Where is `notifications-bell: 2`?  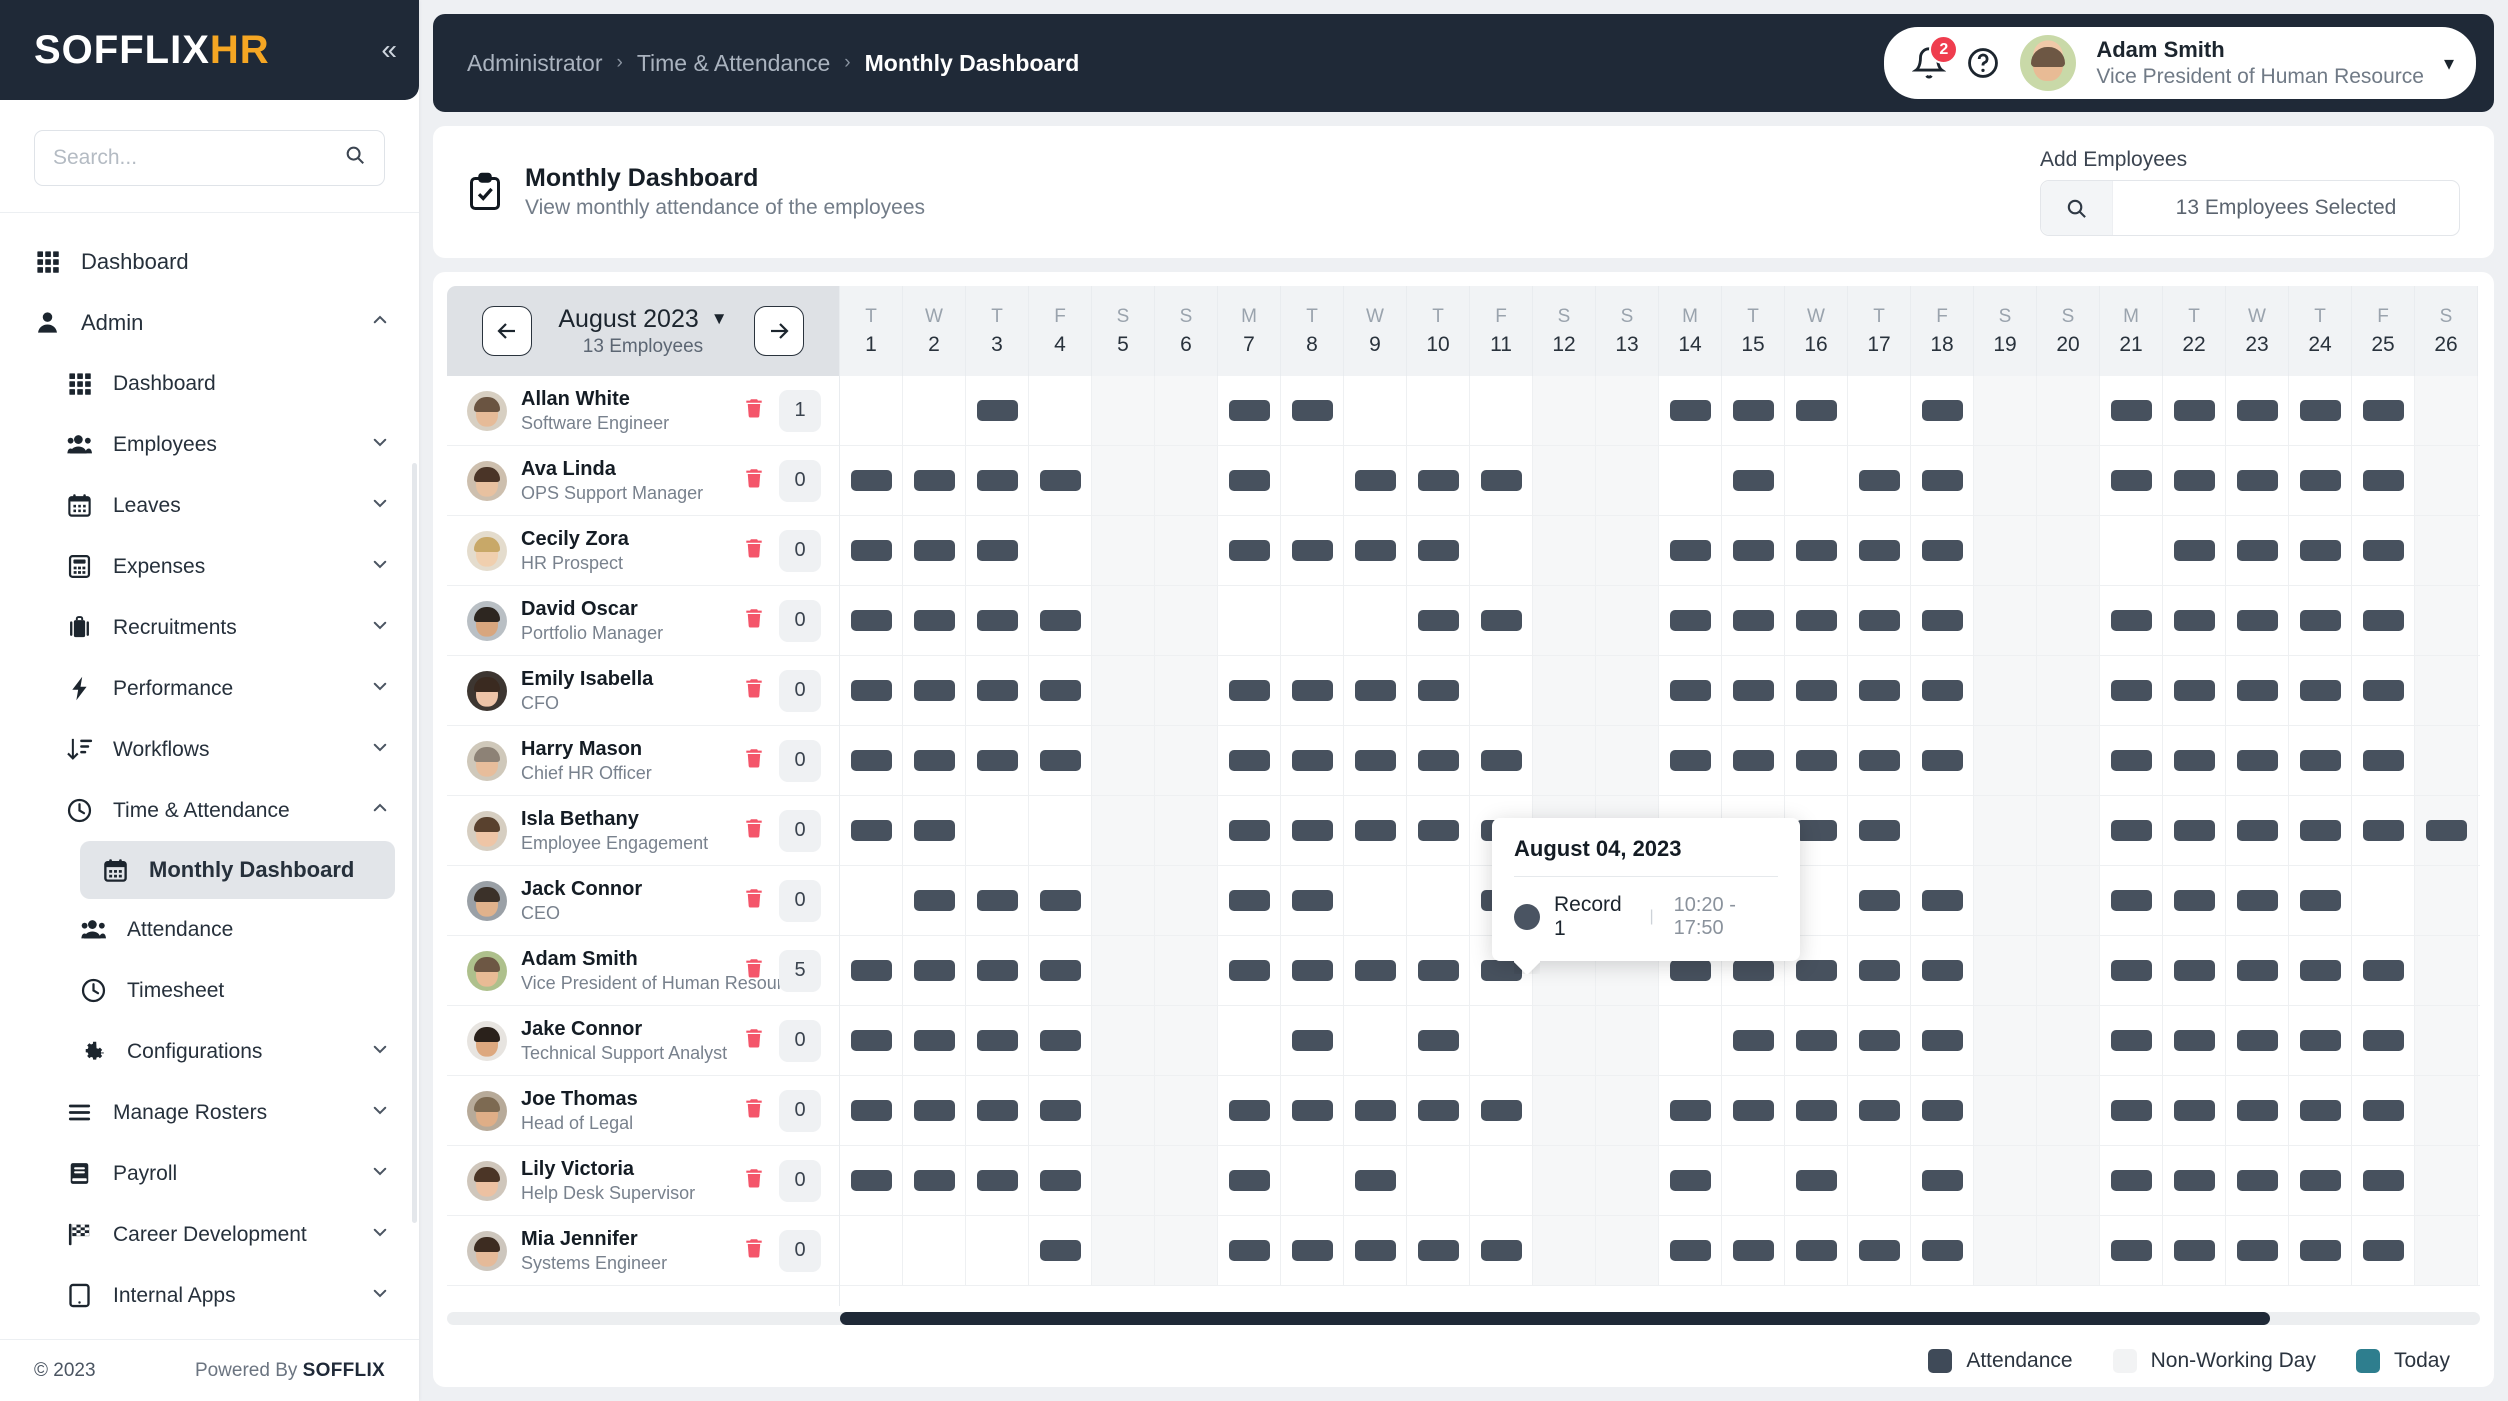
notifications-bell: 2 is located at coordinates (1935, 57).